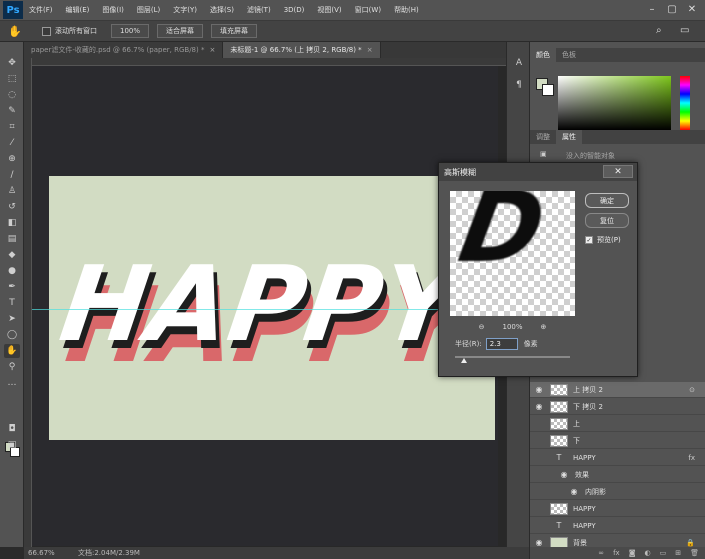  Describe the element at coordinates (589, 240) in the screenshot. I see `preview-checkbox: ✓` at that location.